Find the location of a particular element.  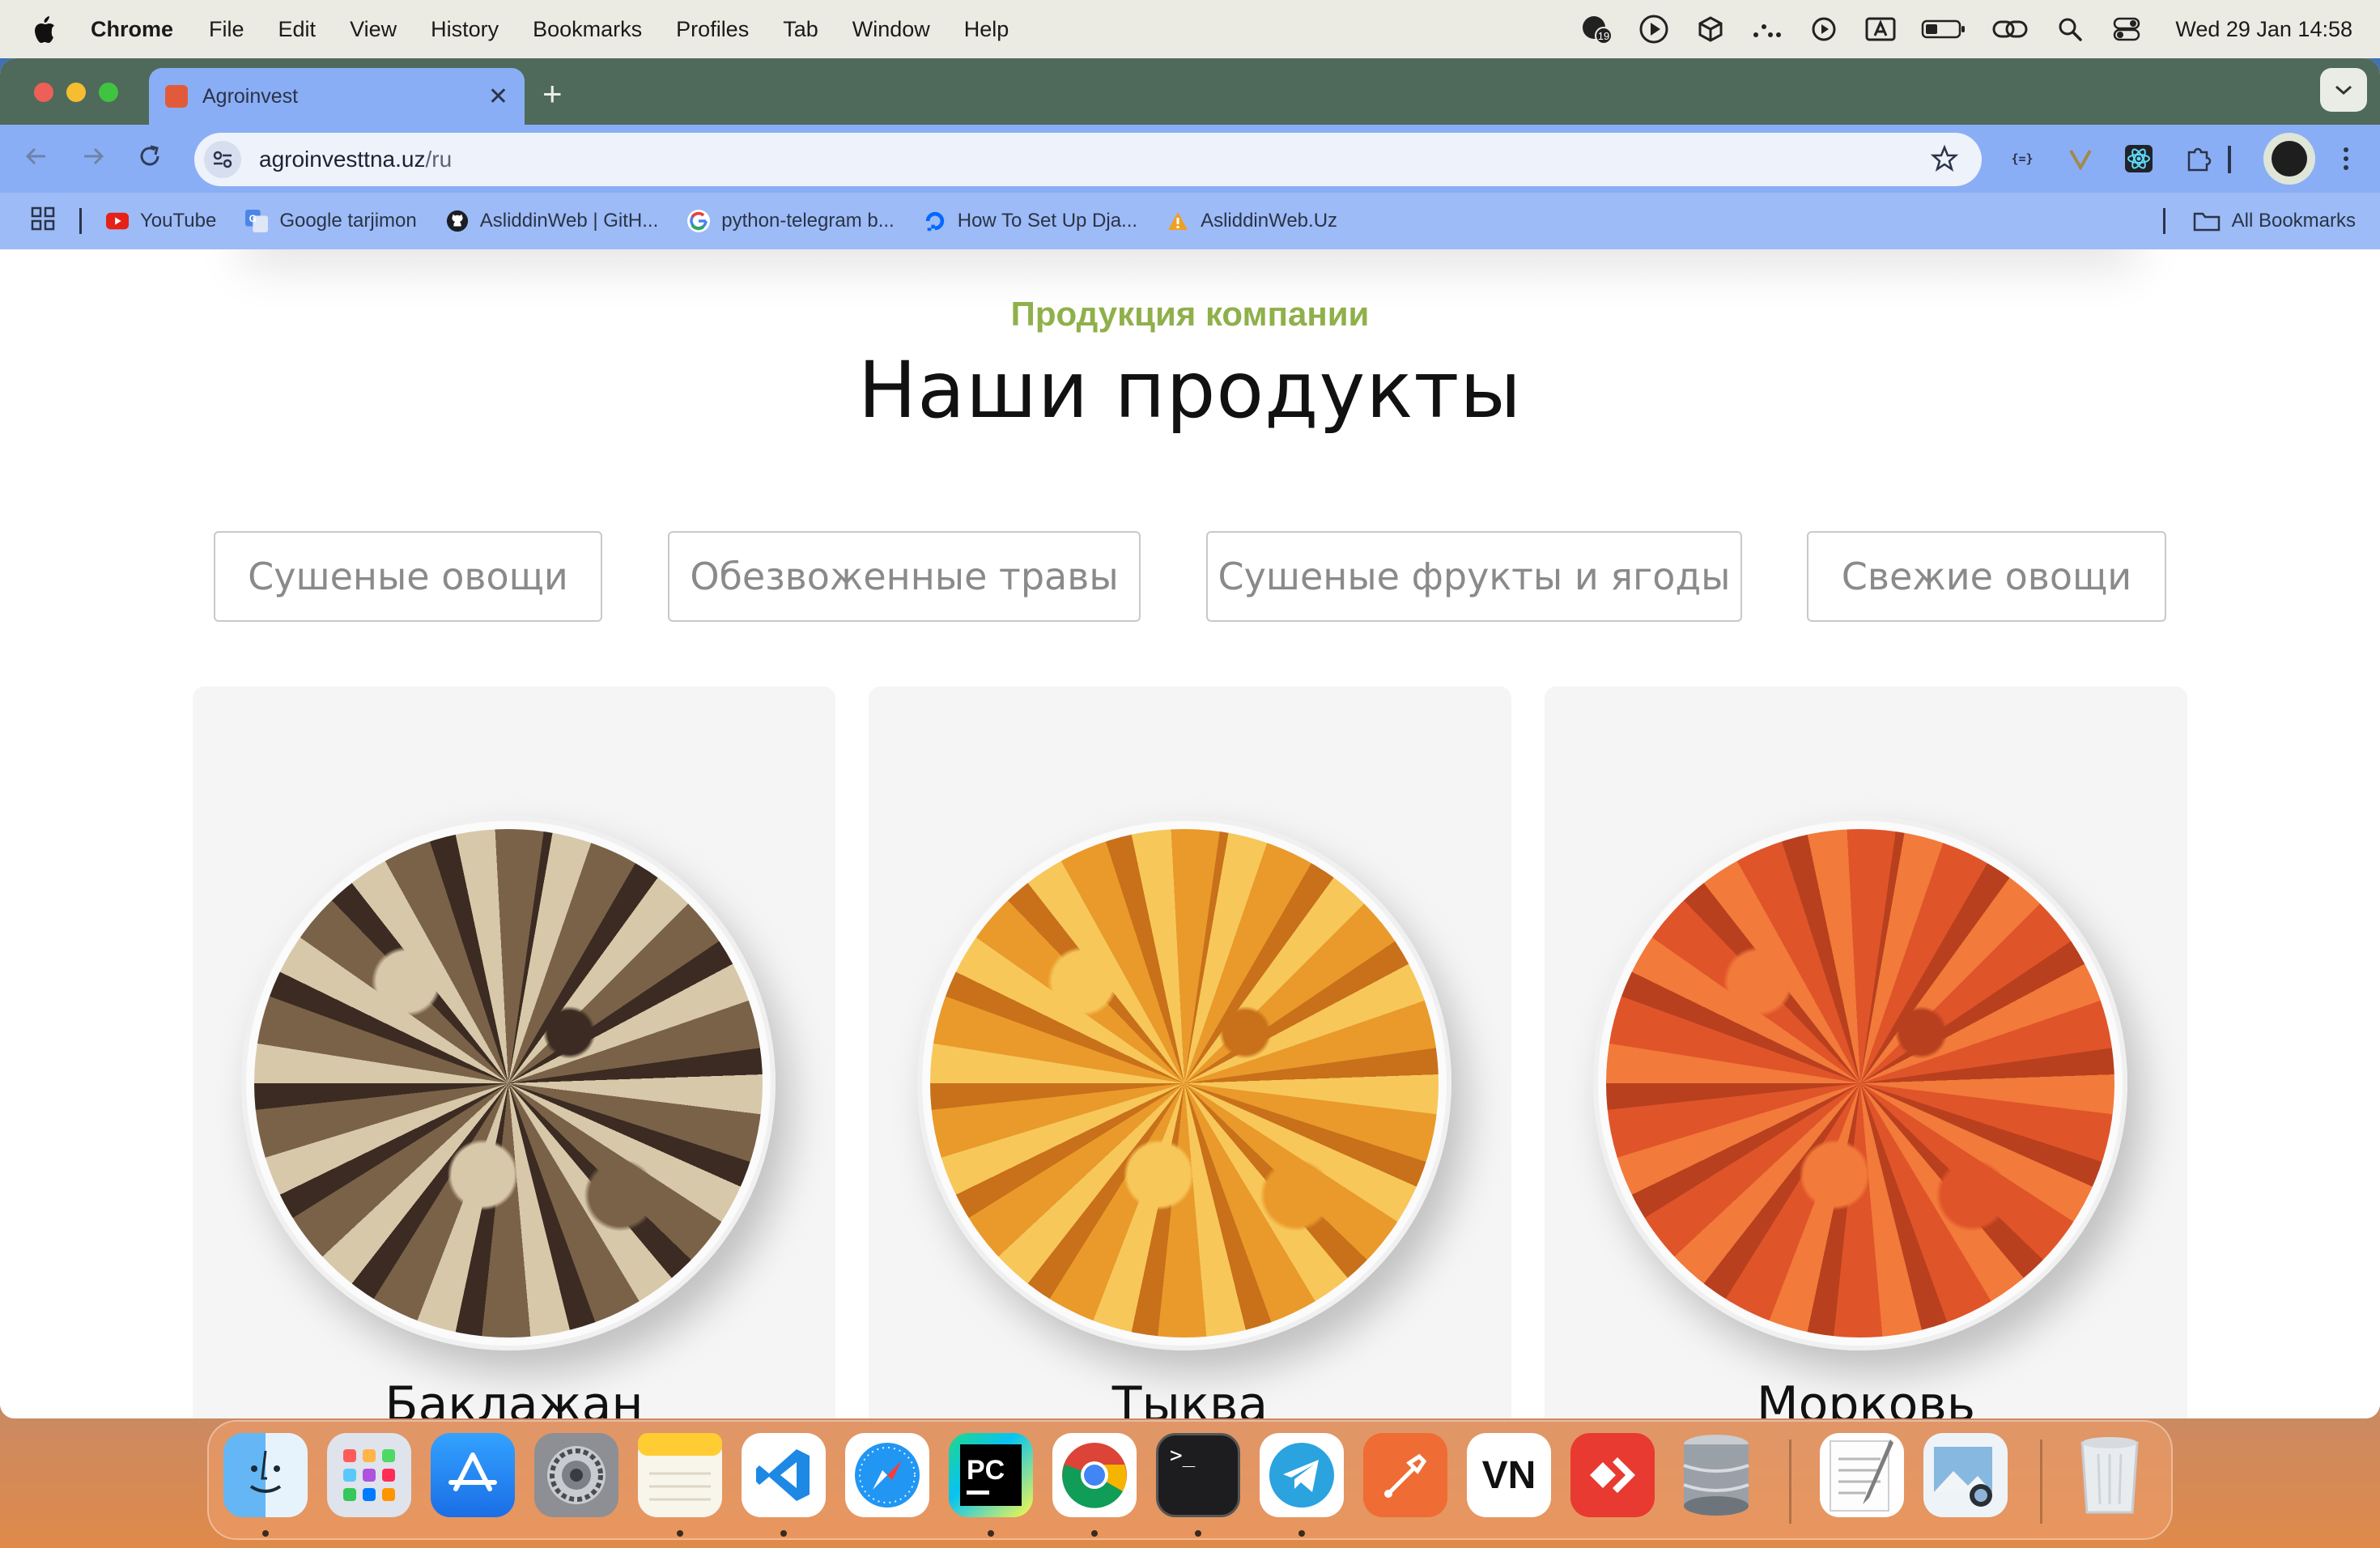

filter-fresh-vegetables: Свежие овощи is located at coordinates (1986, 576).